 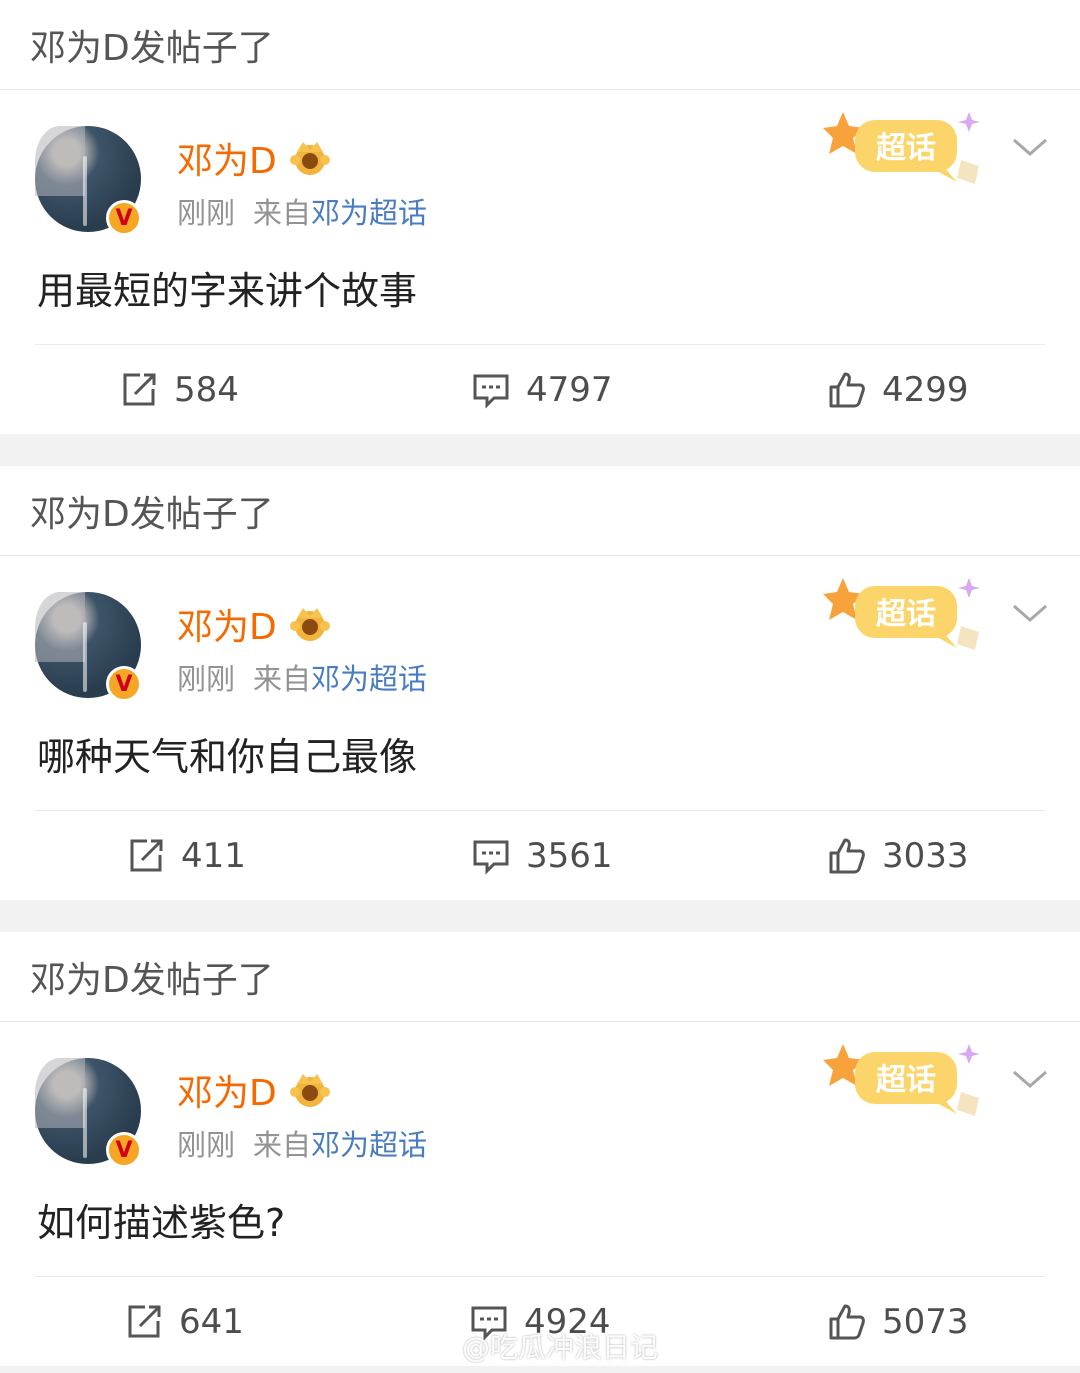 I want to click on repost-button: 584, so click(x=179, y=389).